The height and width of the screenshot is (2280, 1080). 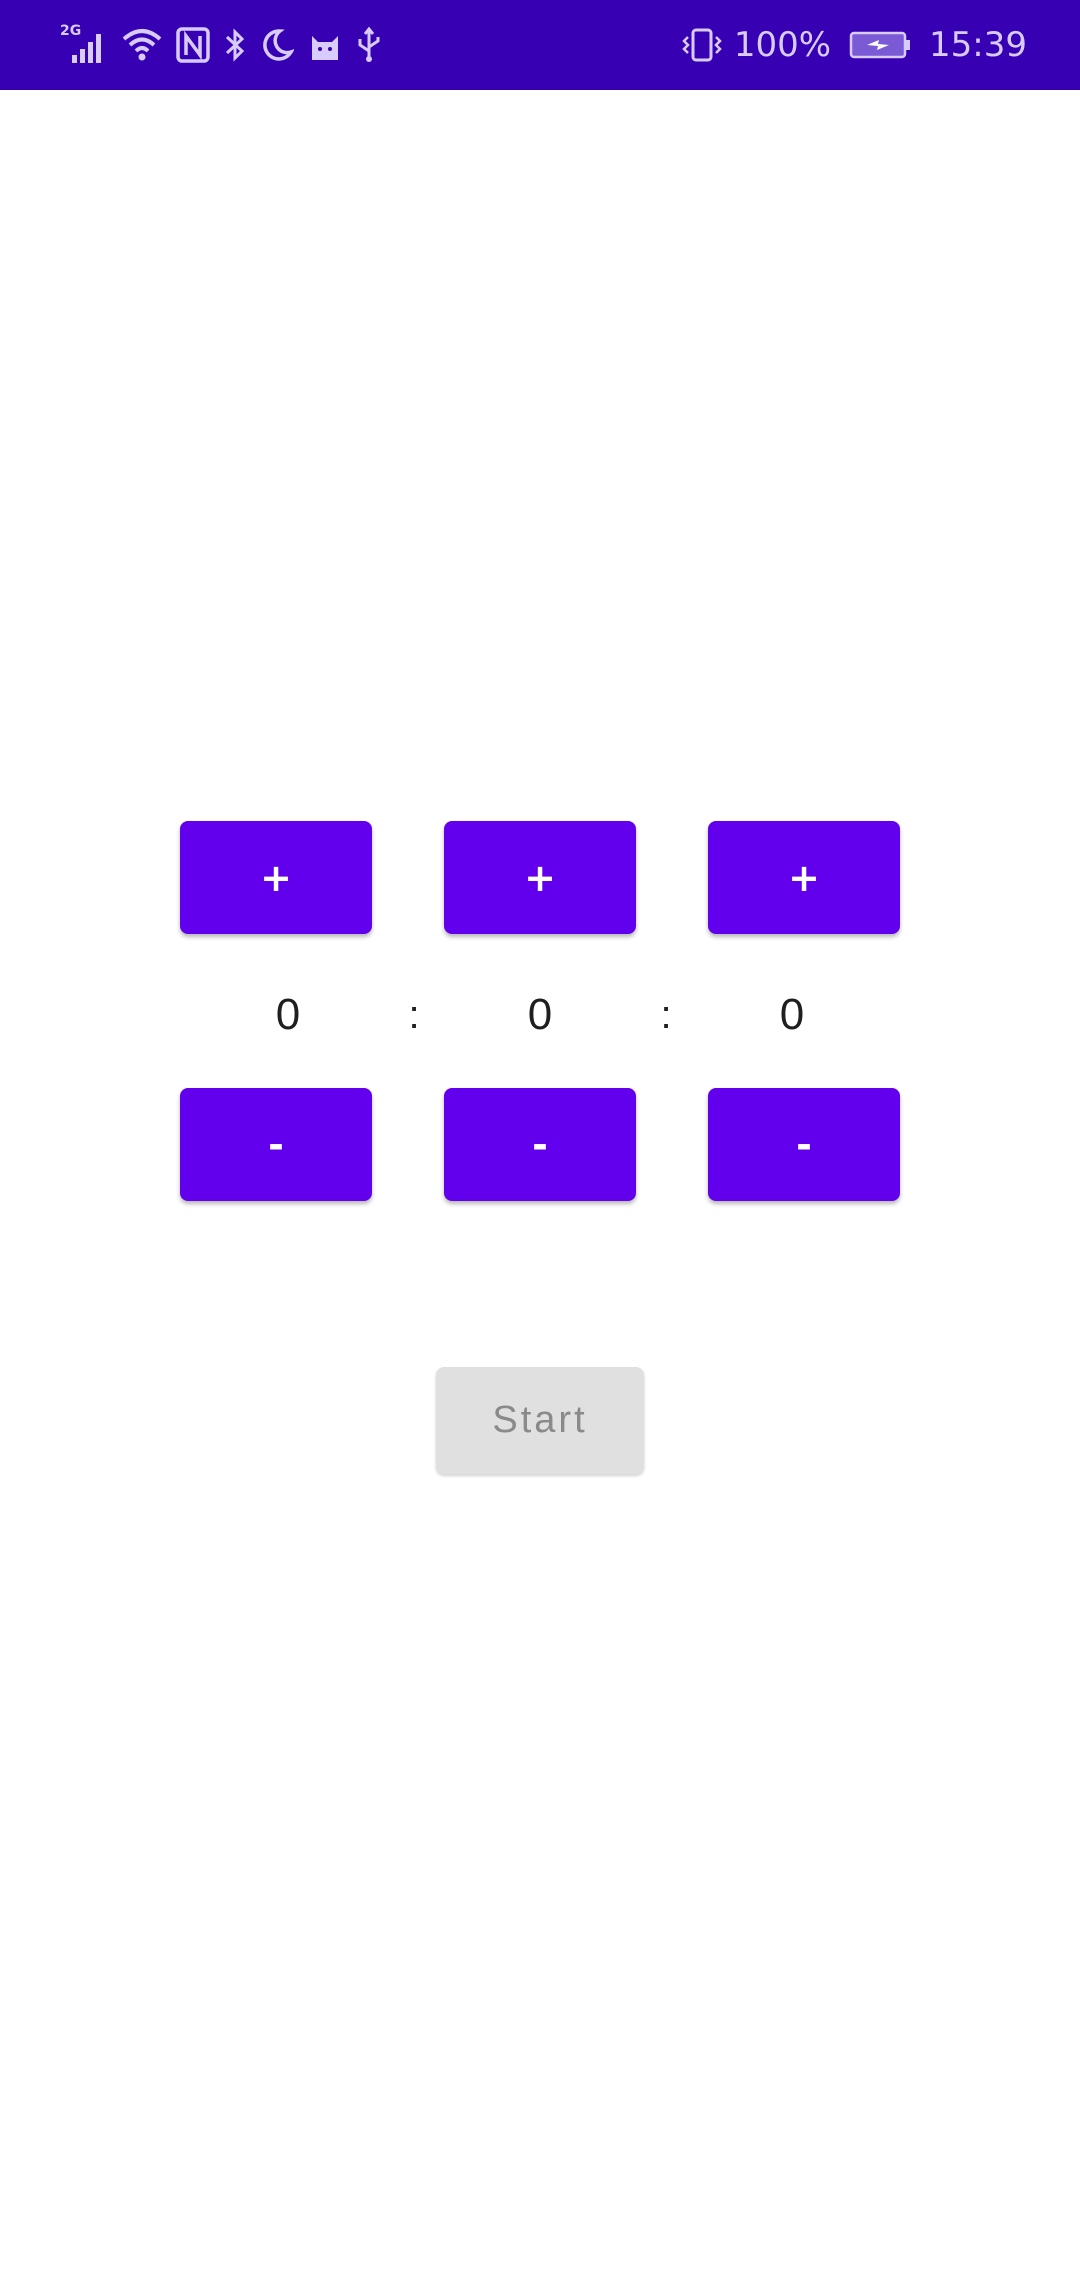 I want to click on seconds-decrement-button: -, so click(x=804, y=1144).